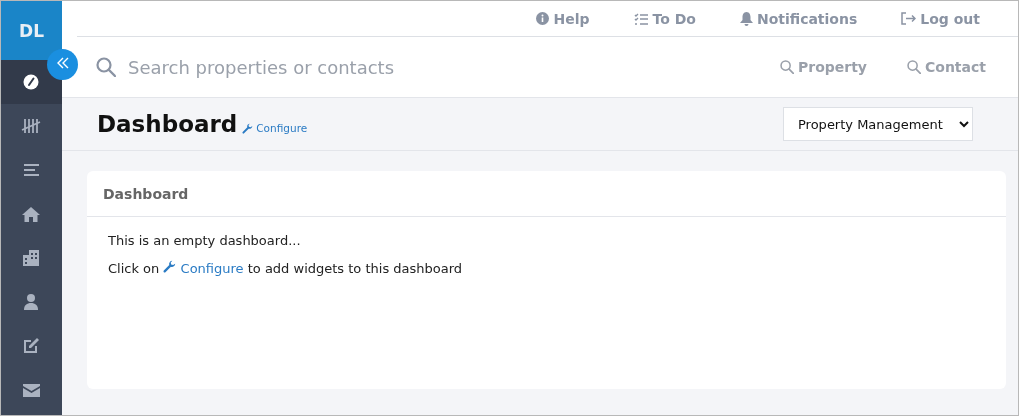 The width and height of the screenshot is (1019, 416). What do you see at coordinates (31, 346) in the screenshot?
I see `edit-icon` at bounding box center [31, 346].